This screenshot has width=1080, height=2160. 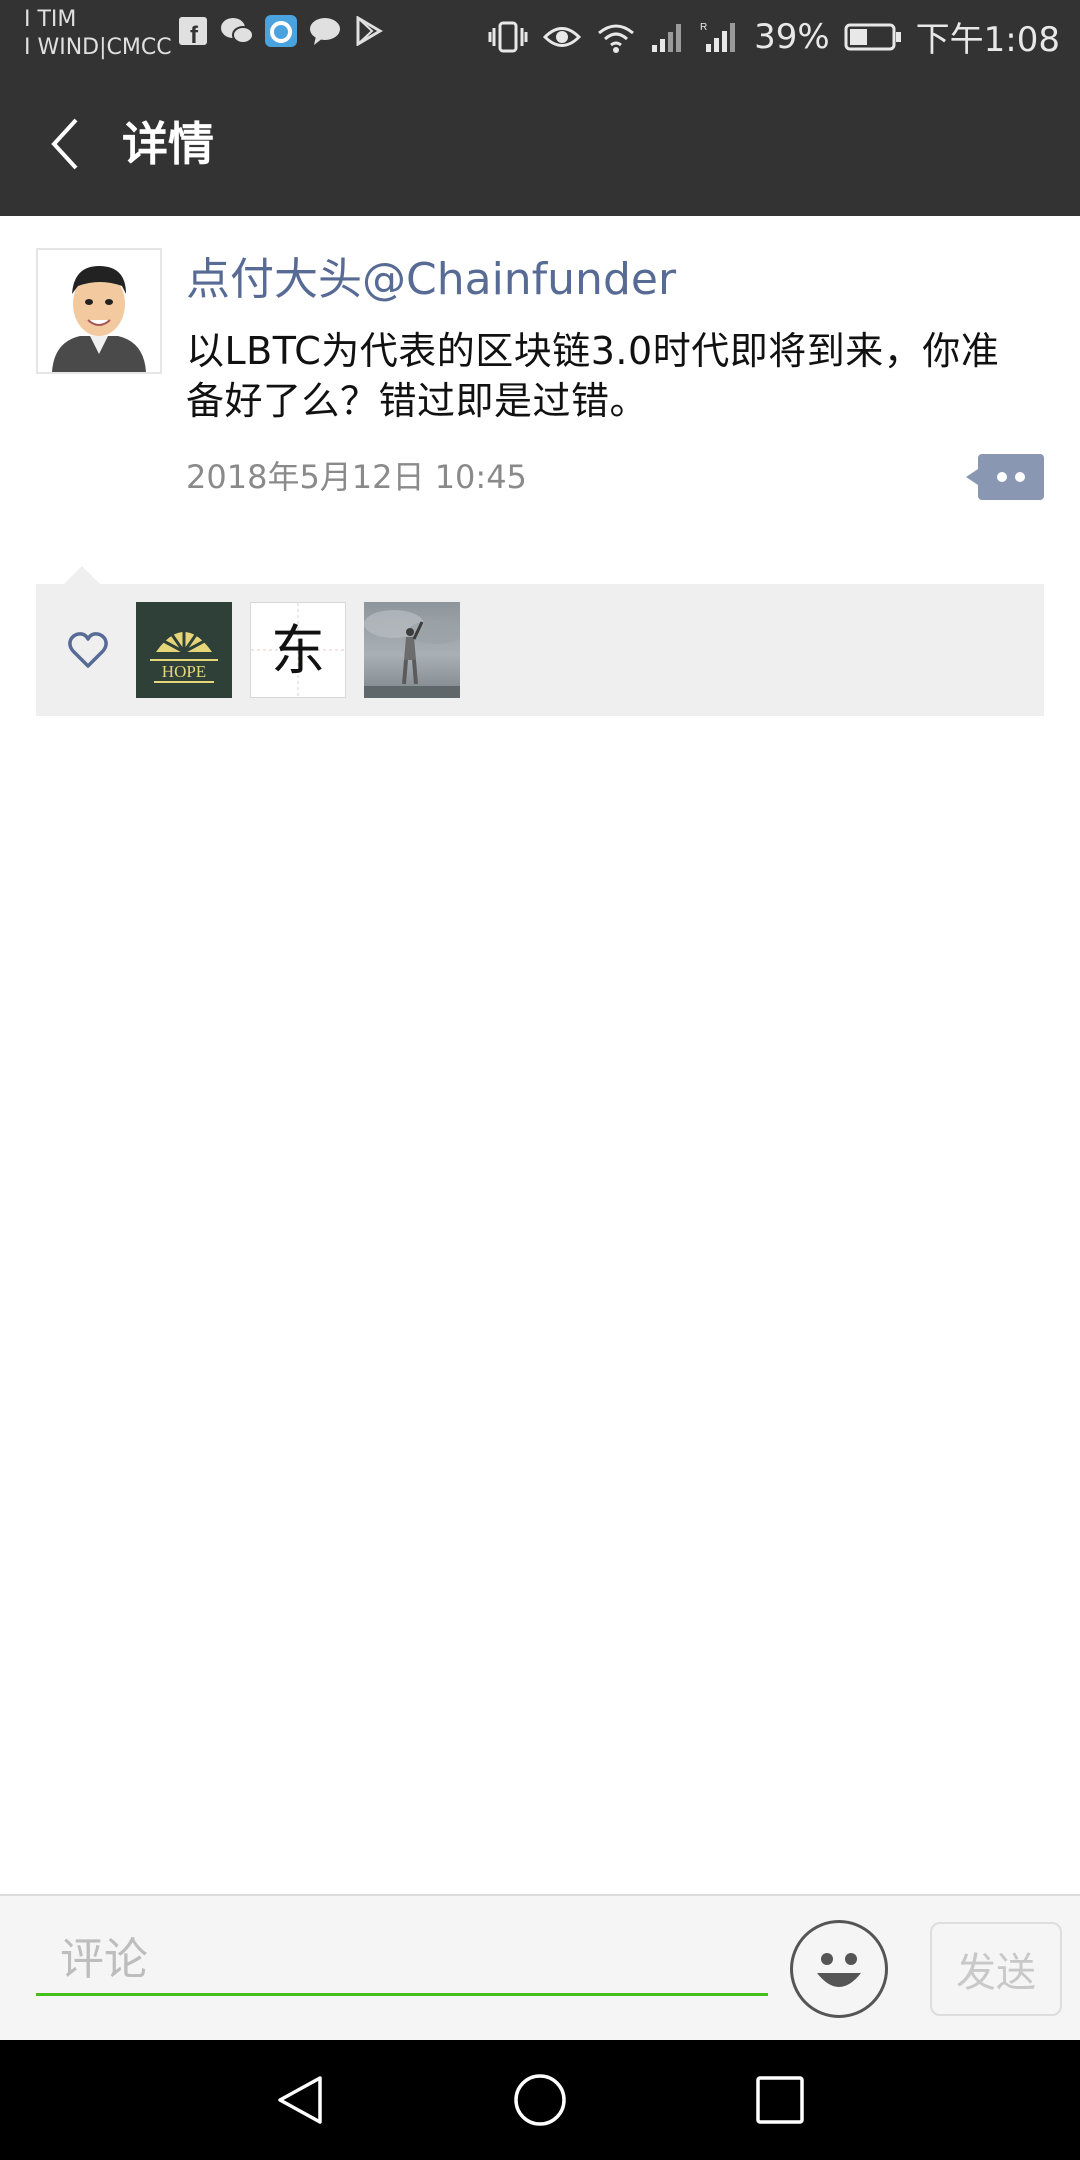 I want to click on calligraphy-grid-image: 东, so click(x=298, y=650).